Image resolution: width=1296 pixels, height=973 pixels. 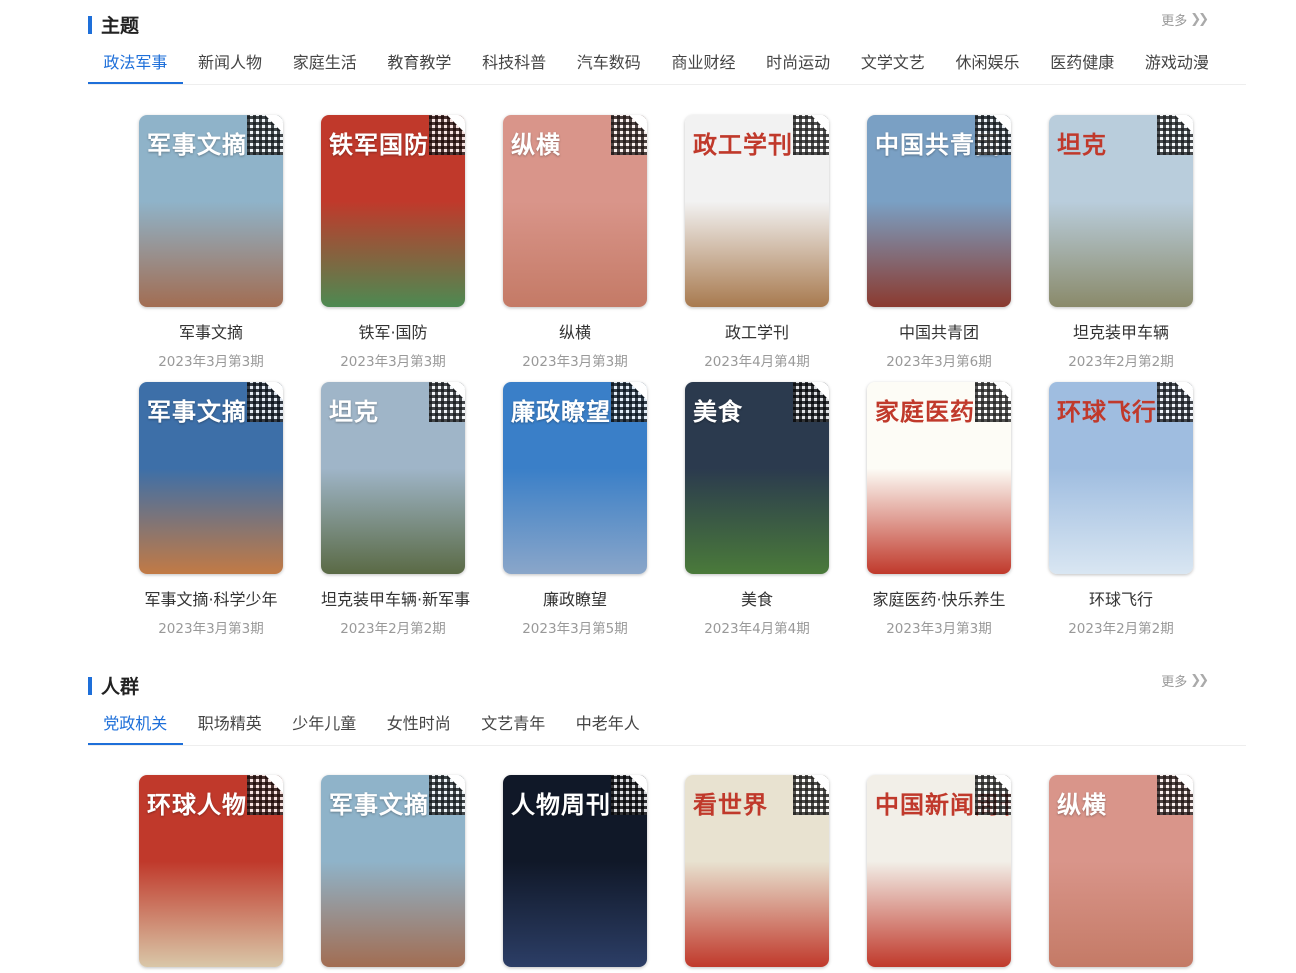 I want to click on magazine-issue-date: 2023年2月第2期, so click(x=1121, y=362).